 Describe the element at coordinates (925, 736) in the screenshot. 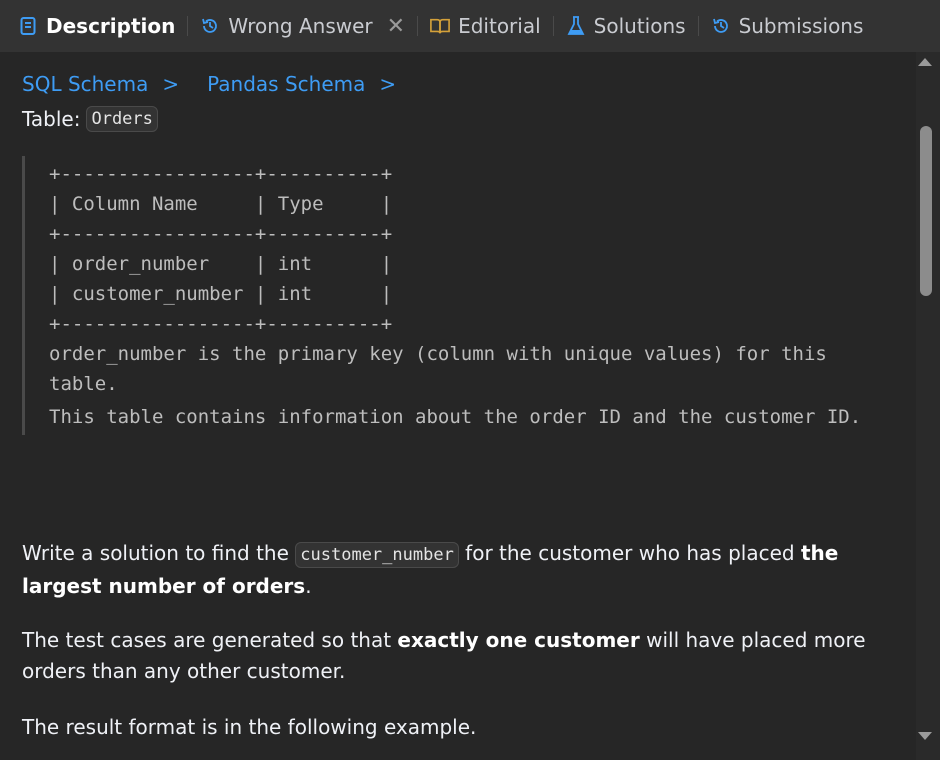

I see `scroll-down-icon` at that location.